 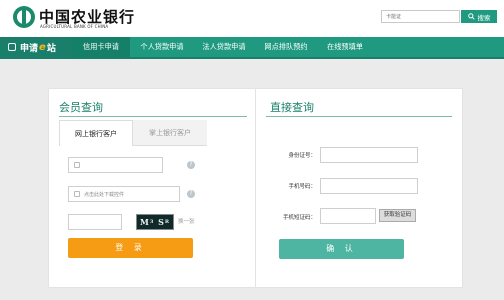 What do you see at coordinates (77, 194) in the screenshot?
I see `lock-icon` at bounding box center [77, 194].